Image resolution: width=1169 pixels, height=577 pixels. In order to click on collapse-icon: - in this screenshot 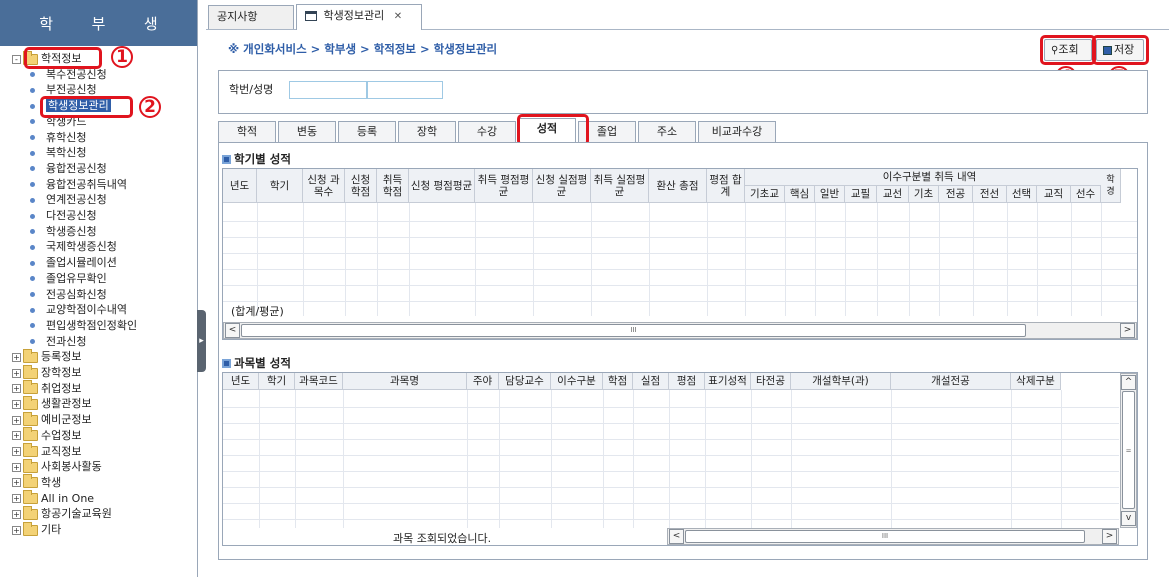, I will do `click(16, 59)`.